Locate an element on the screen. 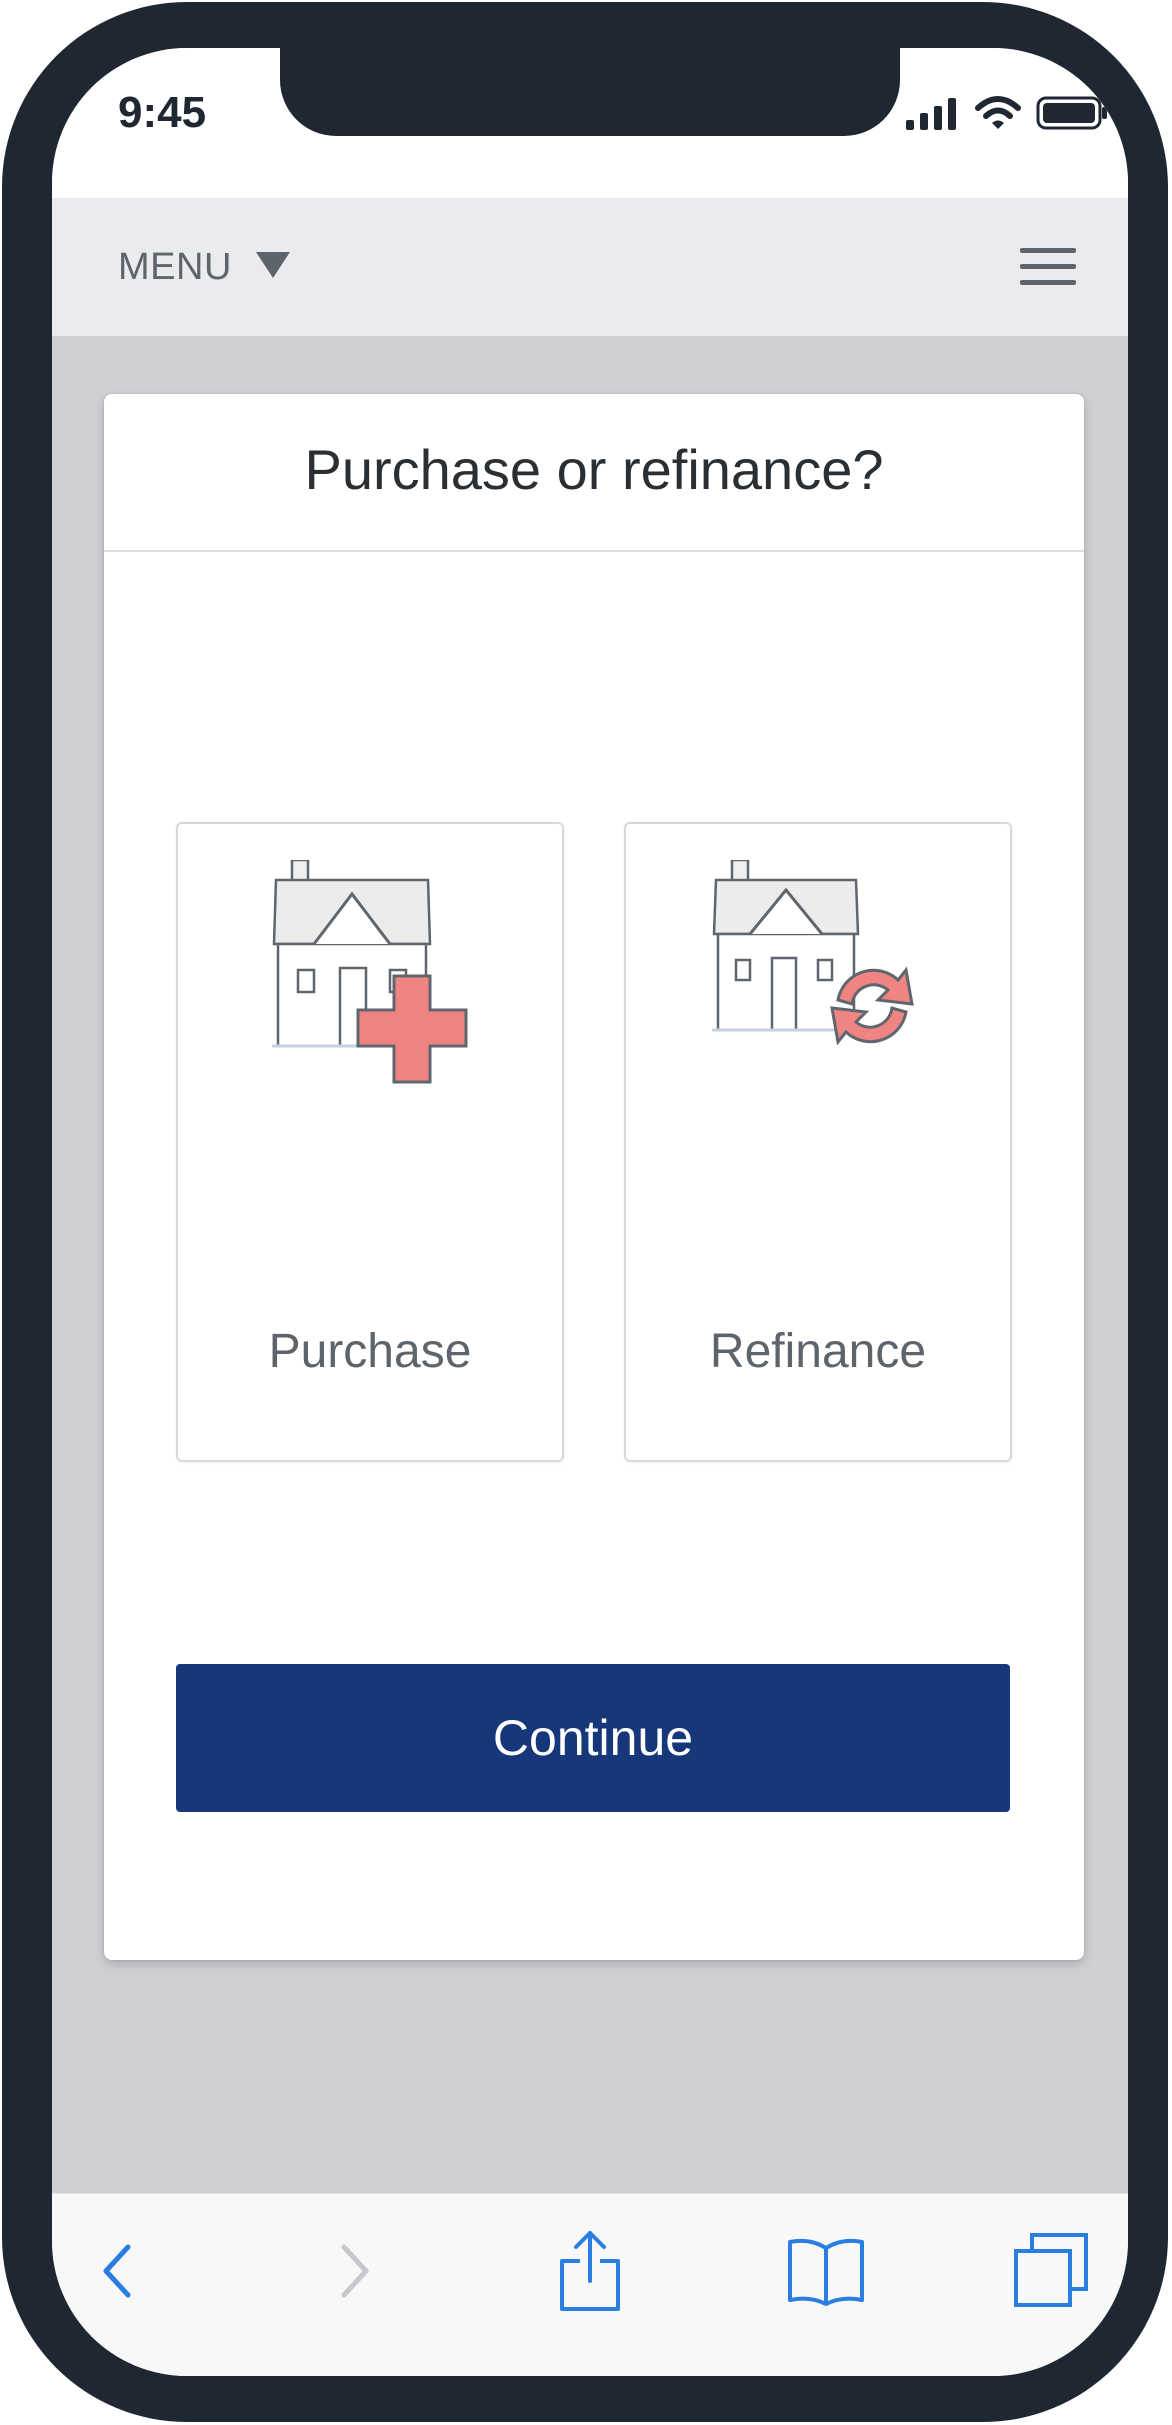 Image resolution: width=1172 pixels, height=2425 pixels. battery-icon is located at coordinates (1072, 115).